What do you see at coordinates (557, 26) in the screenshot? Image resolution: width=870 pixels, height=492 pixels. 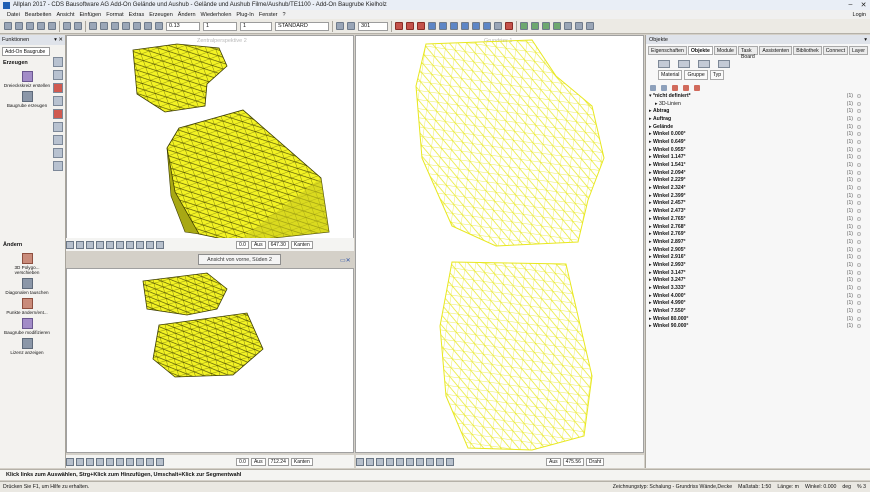 I see `dimension-icon` at bounding box center [557, 26].